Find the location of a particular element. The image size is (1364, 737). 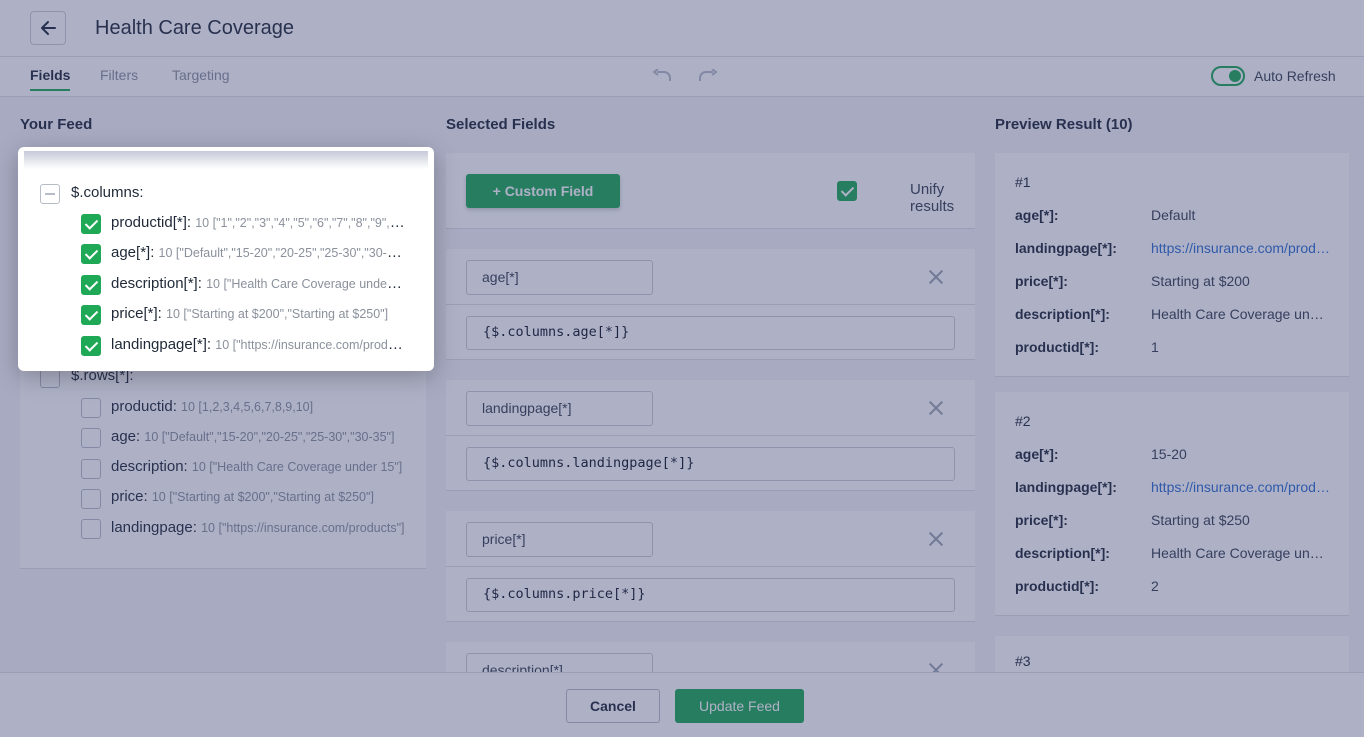

popup-fade is located at coordinates (226, 160).